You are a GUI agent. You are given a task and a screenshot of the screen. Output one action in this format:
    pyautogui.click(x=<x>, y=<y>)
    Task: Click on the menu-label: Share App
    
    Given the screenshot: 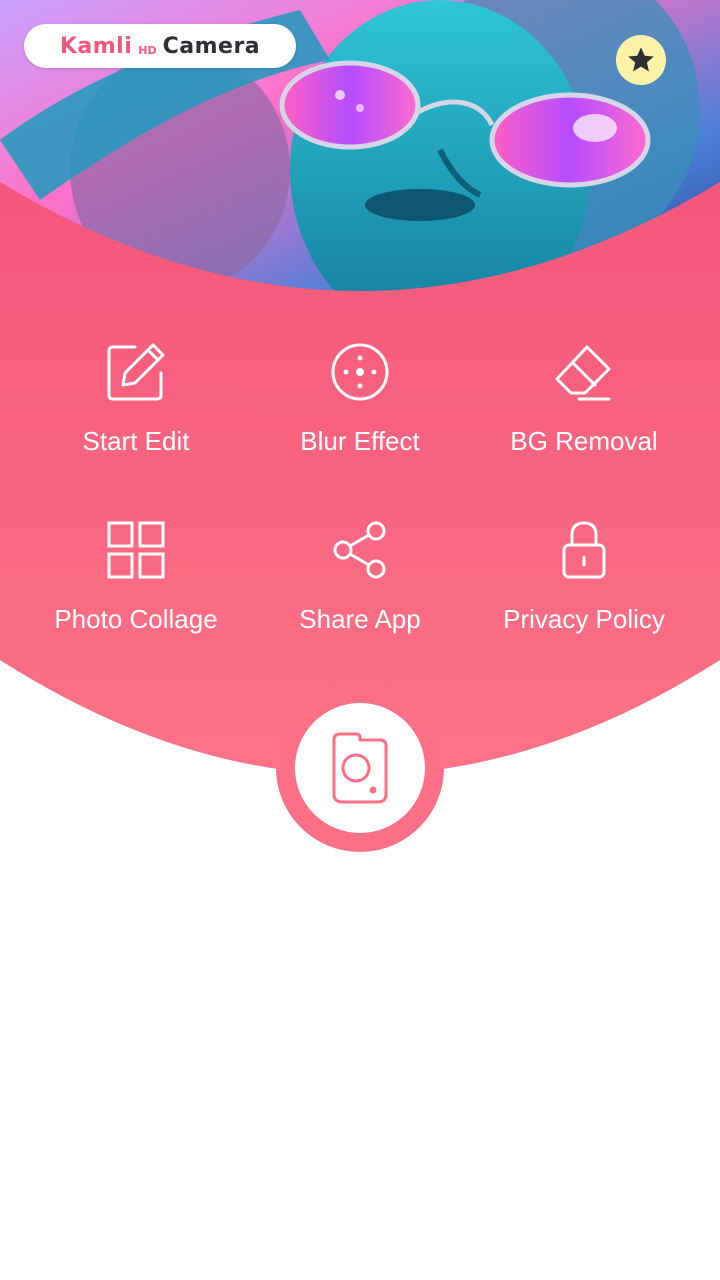 What is the action you would take?
    pyautogui.click(x=360, y=619)
    